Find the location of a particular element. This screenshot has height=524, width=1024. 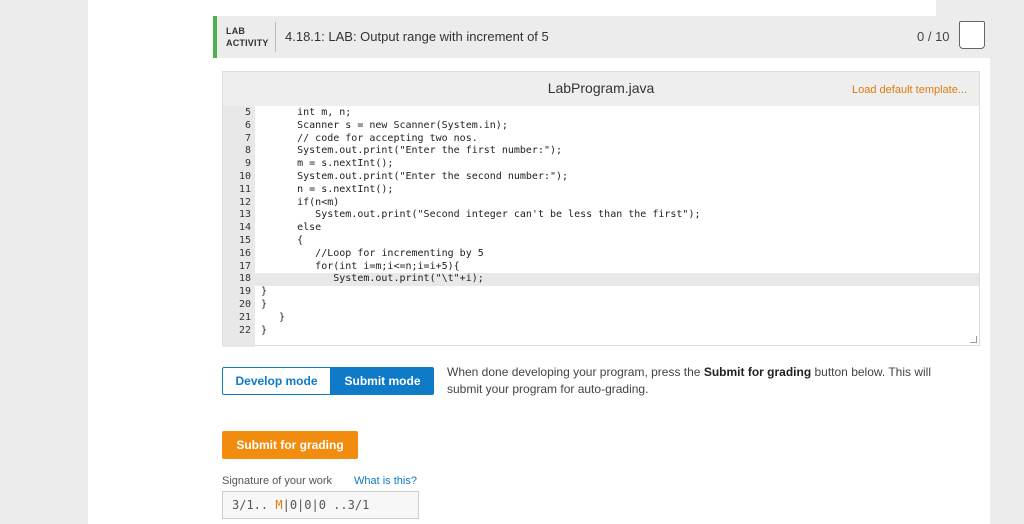

code-line: 16 //Loop for incrementing by 5 is located at coordinates (601, 254).